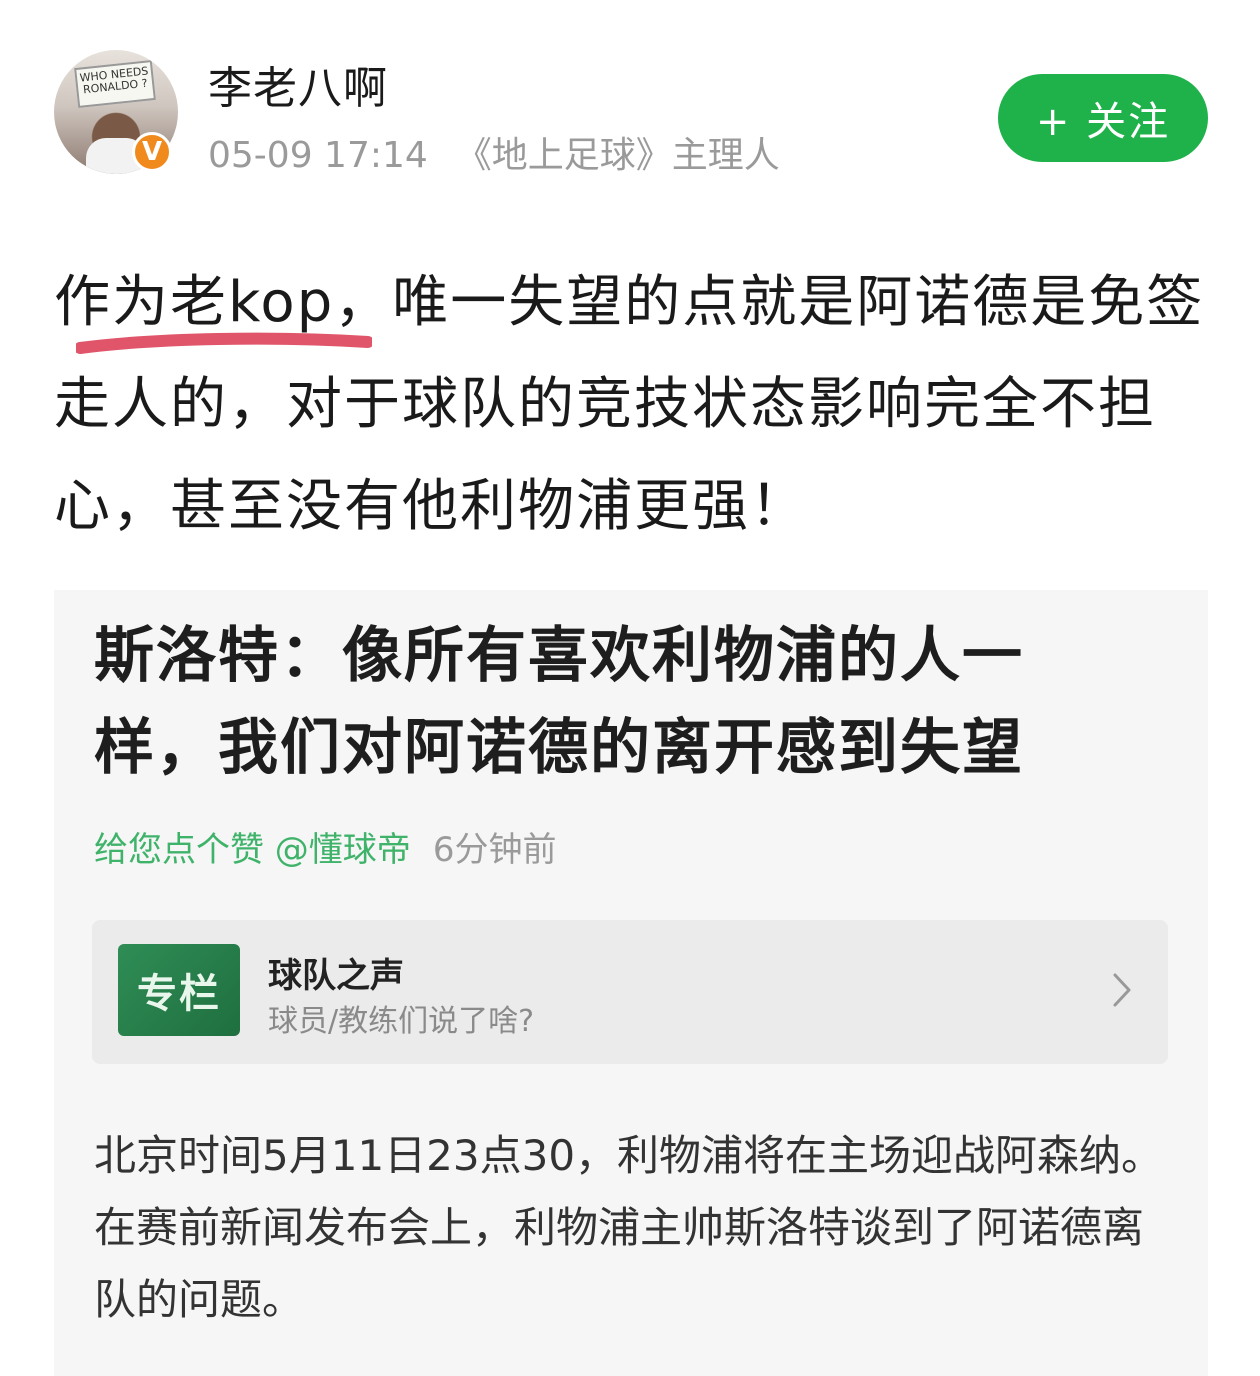 This screenshot has height=1376, width=1260. Describe the element at coordinates (224, 343) in the screenshot. I see `handwritten-underline` at that location.